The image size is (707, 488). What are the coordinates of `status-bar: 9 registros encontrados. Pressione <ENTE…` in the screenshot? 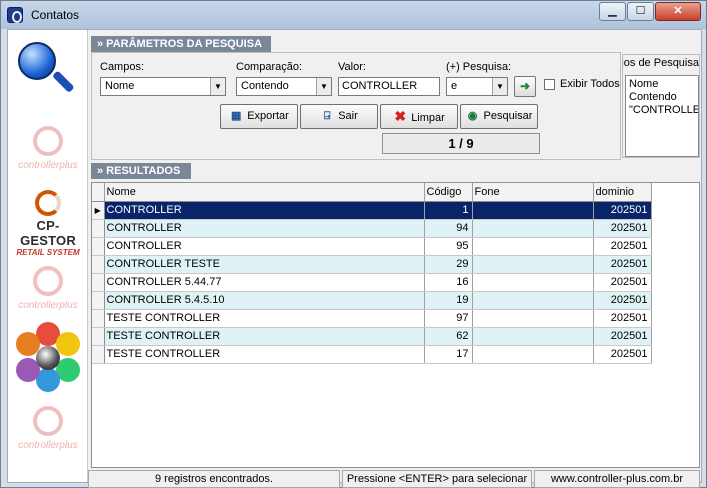 It's located at (395, 479).